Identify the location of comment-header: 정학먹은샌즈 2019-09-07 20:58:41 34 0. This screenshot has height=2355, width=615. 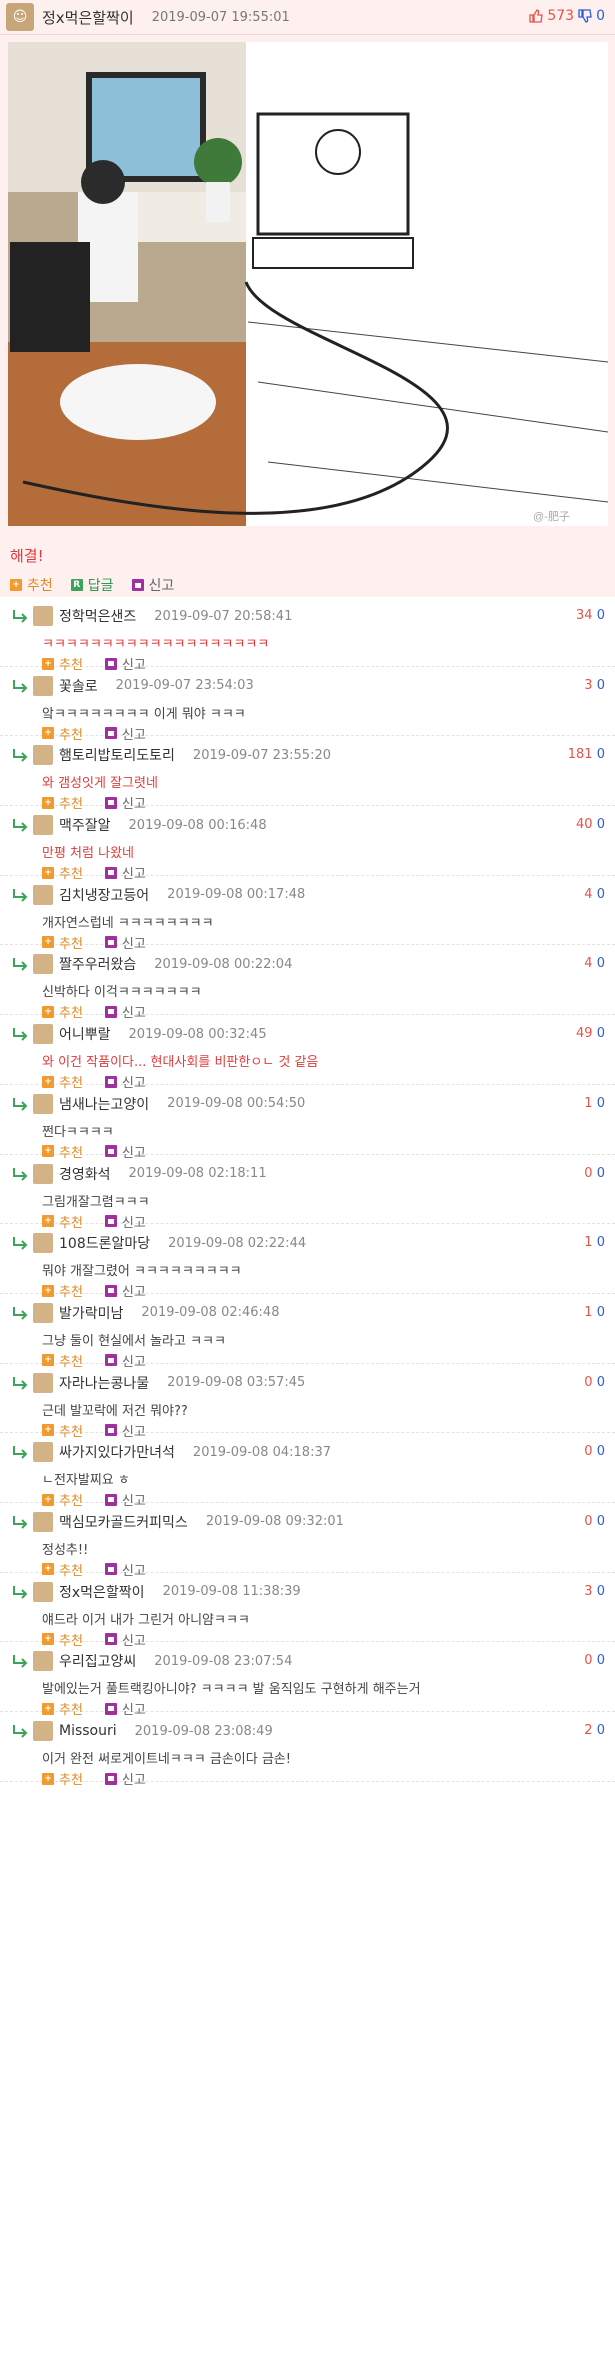
(307, 616).